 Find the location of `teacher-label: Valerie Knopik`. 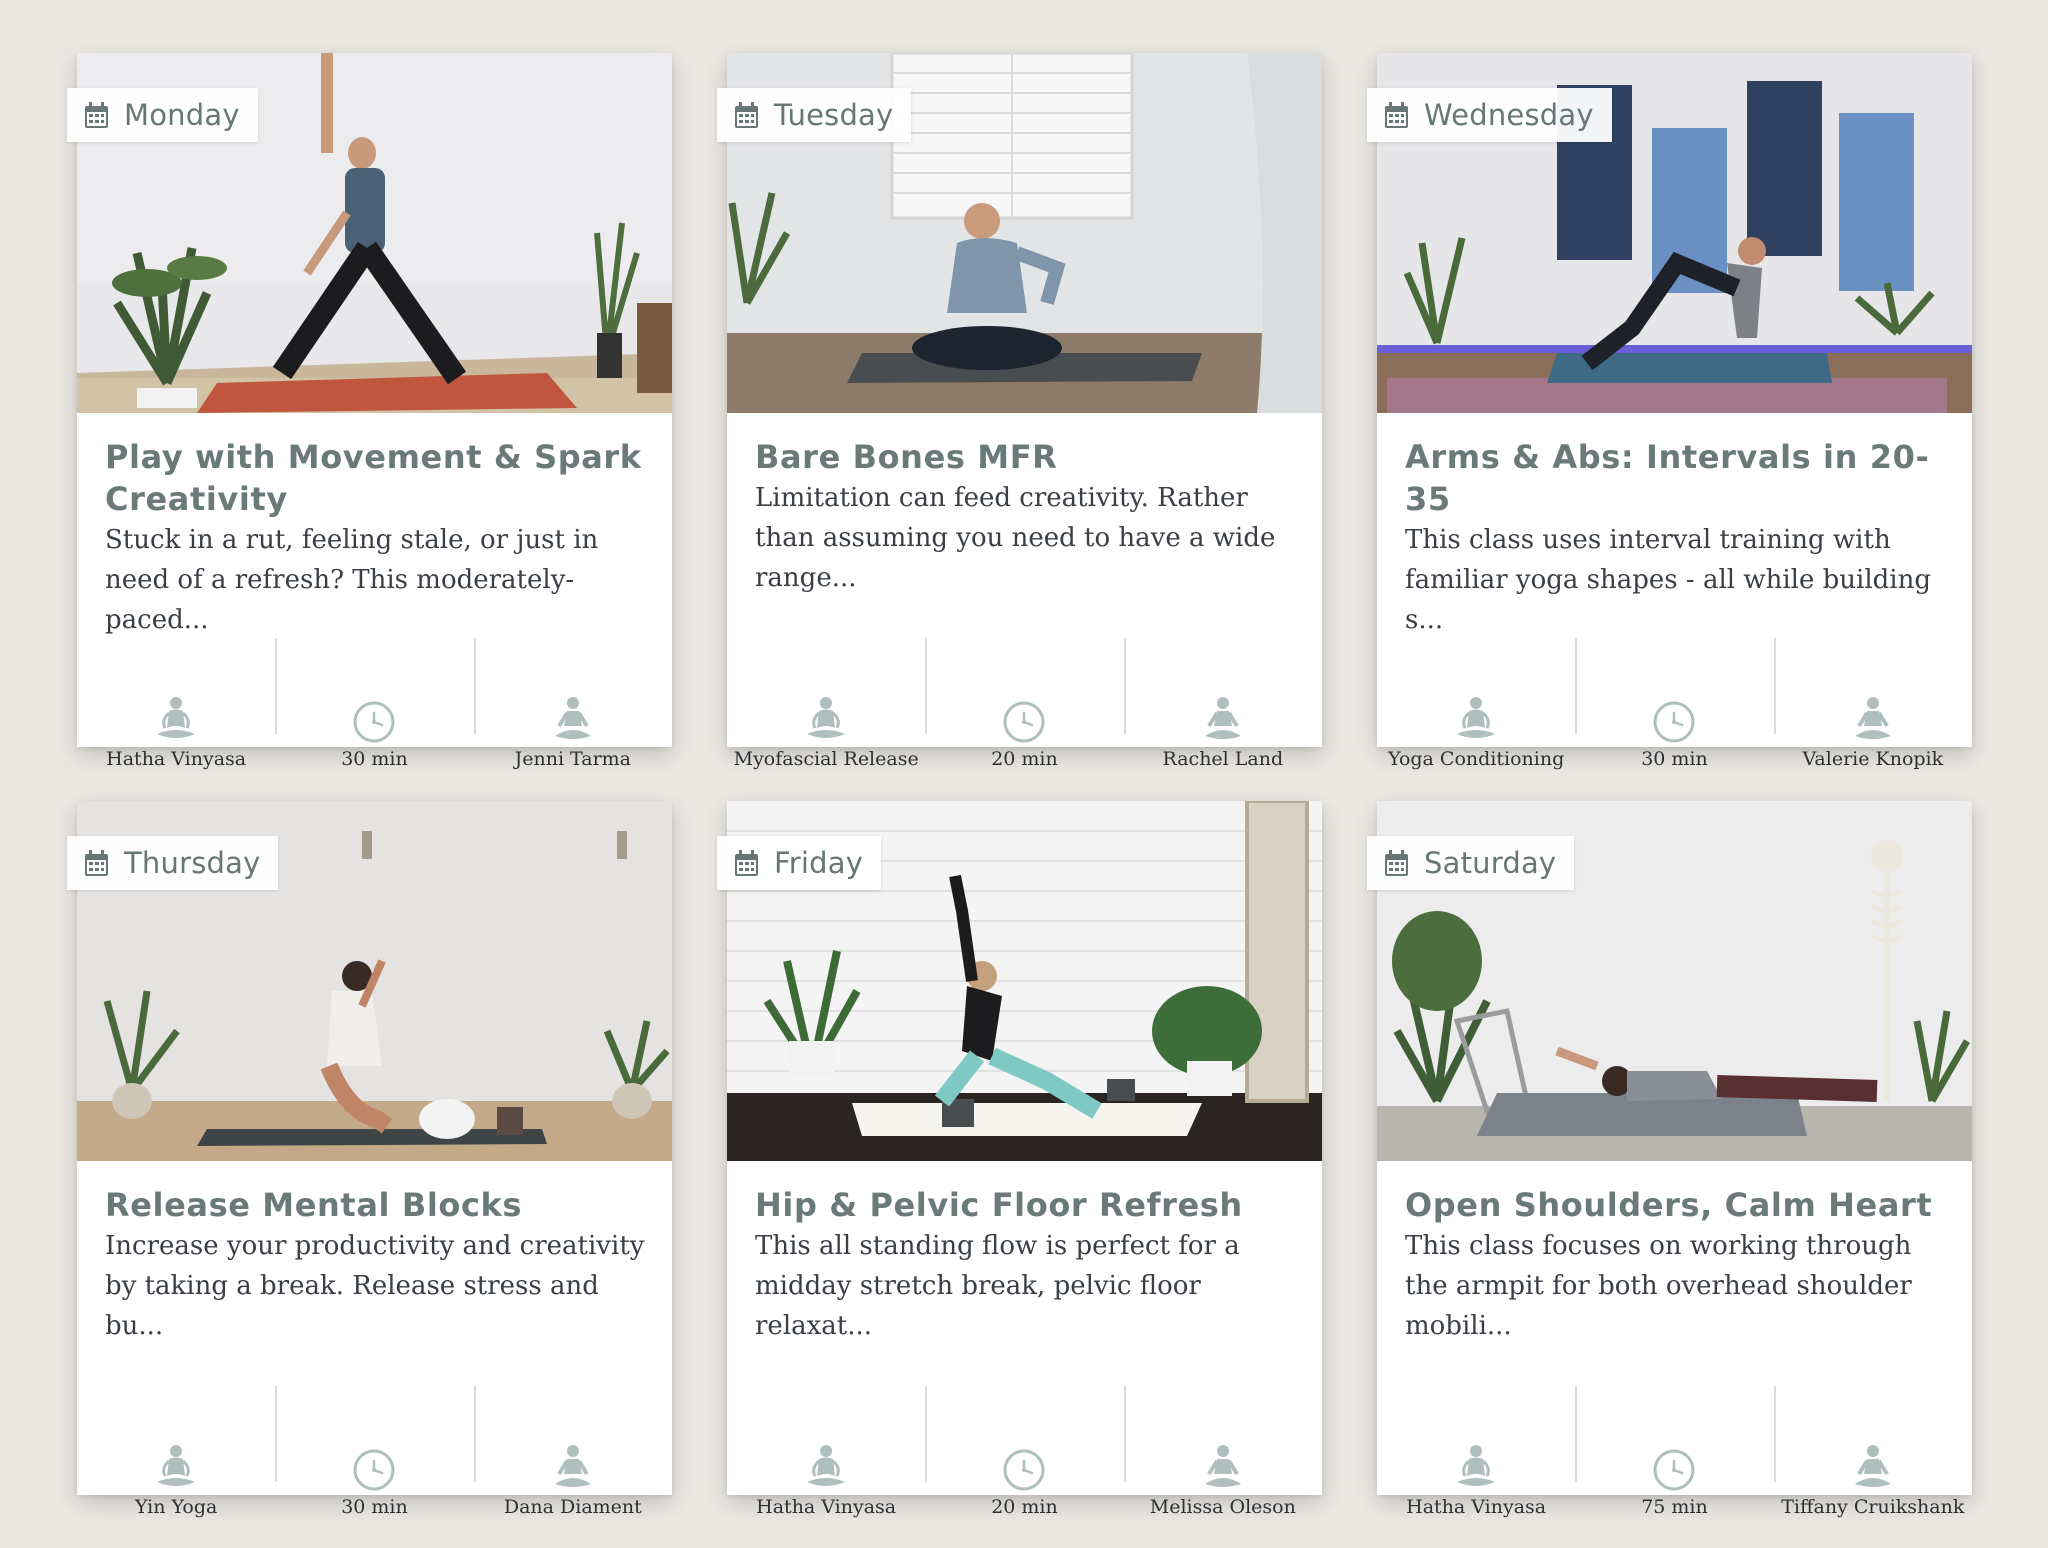

teacher-label: Valerie Knopik is located at coordinates (1872, 759).